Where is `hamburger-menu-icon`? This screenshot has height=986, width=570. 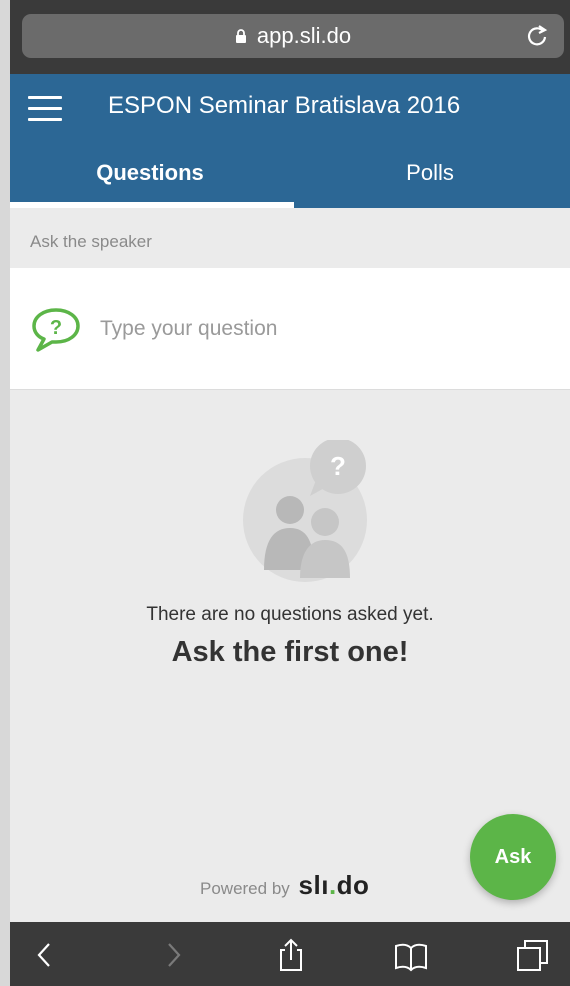
hamburger-menu-icon is located at coordinates (45, 110).